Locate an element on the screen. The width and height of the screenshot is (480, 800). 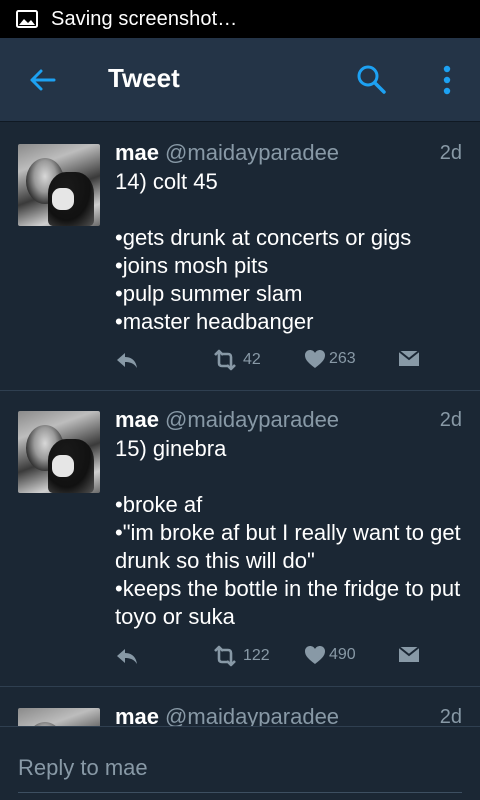
app-bar: Tweet is located at coordinates (240, 80).